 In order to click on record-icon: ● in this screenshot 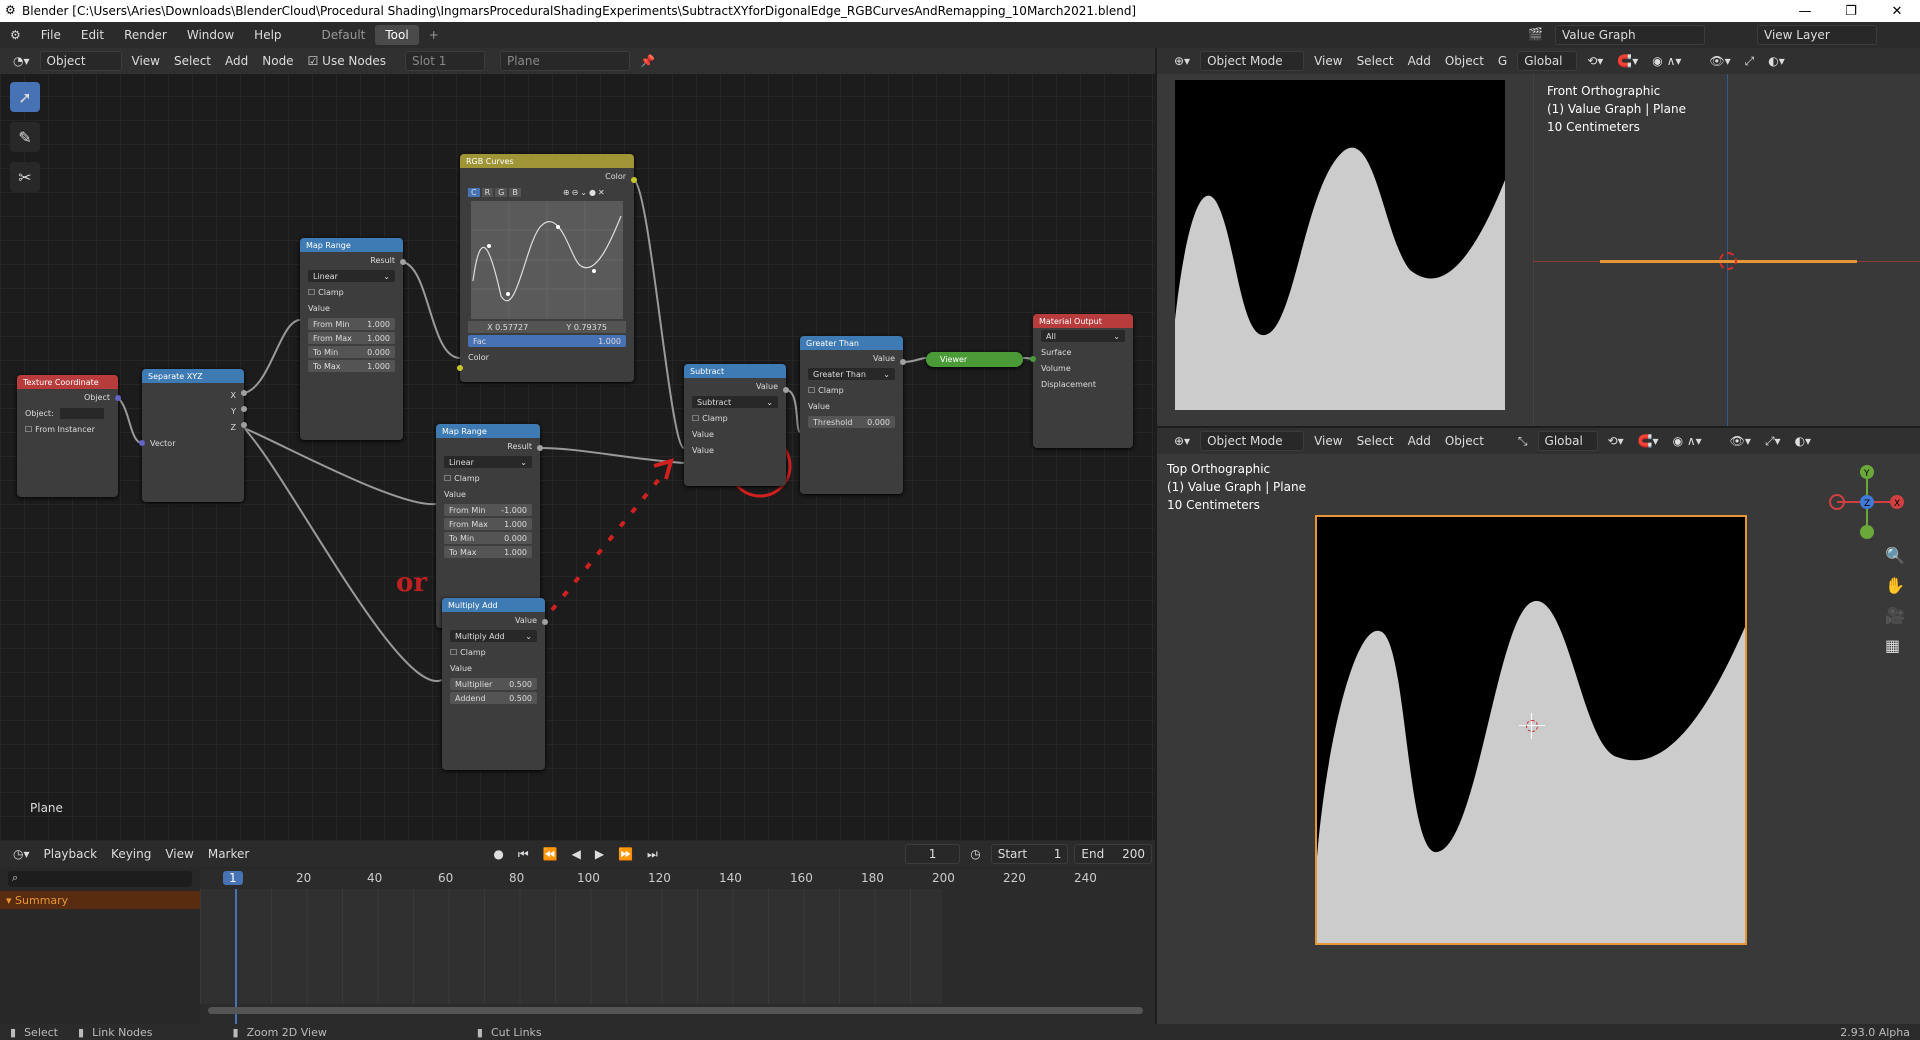, I will do `click(498, 854)`.